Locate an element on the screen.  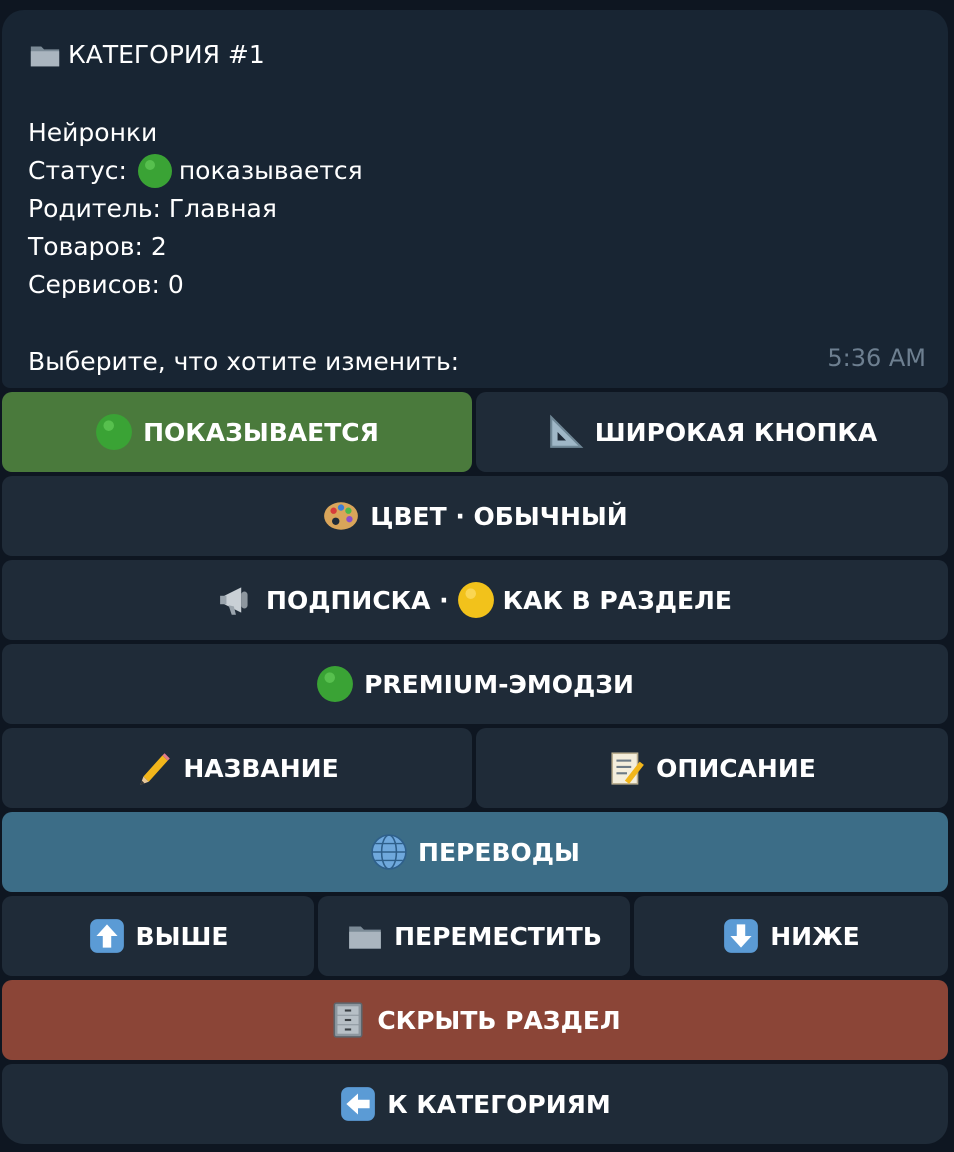
move-down-label: НИЖЕ is located at coordinates (815, 936).